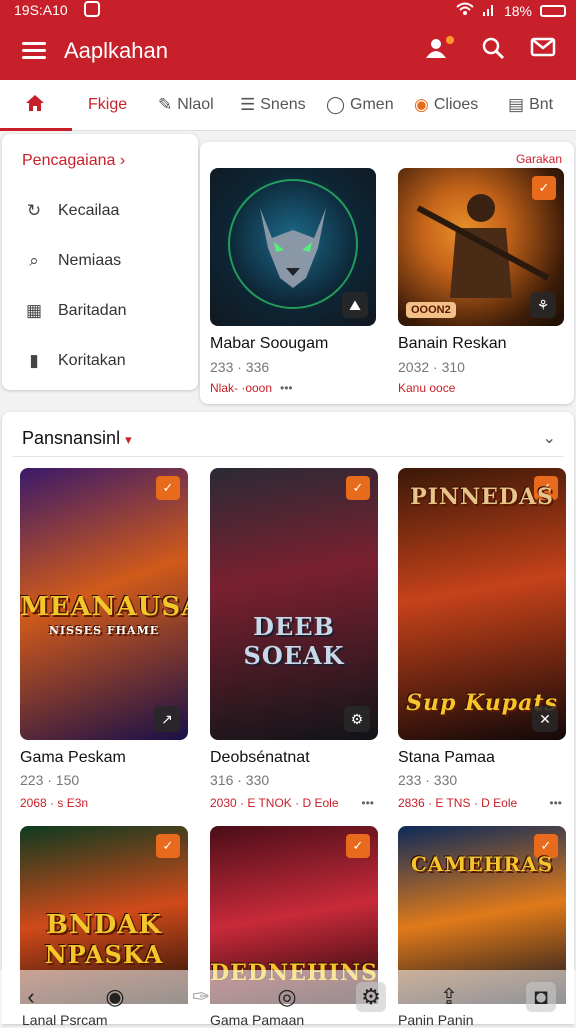 The width and height of the screenshot is (576, 1028). Describe the element at coordinates (452, 343) in the screenshot. I see `game-title: Banain Reskan` at that location.